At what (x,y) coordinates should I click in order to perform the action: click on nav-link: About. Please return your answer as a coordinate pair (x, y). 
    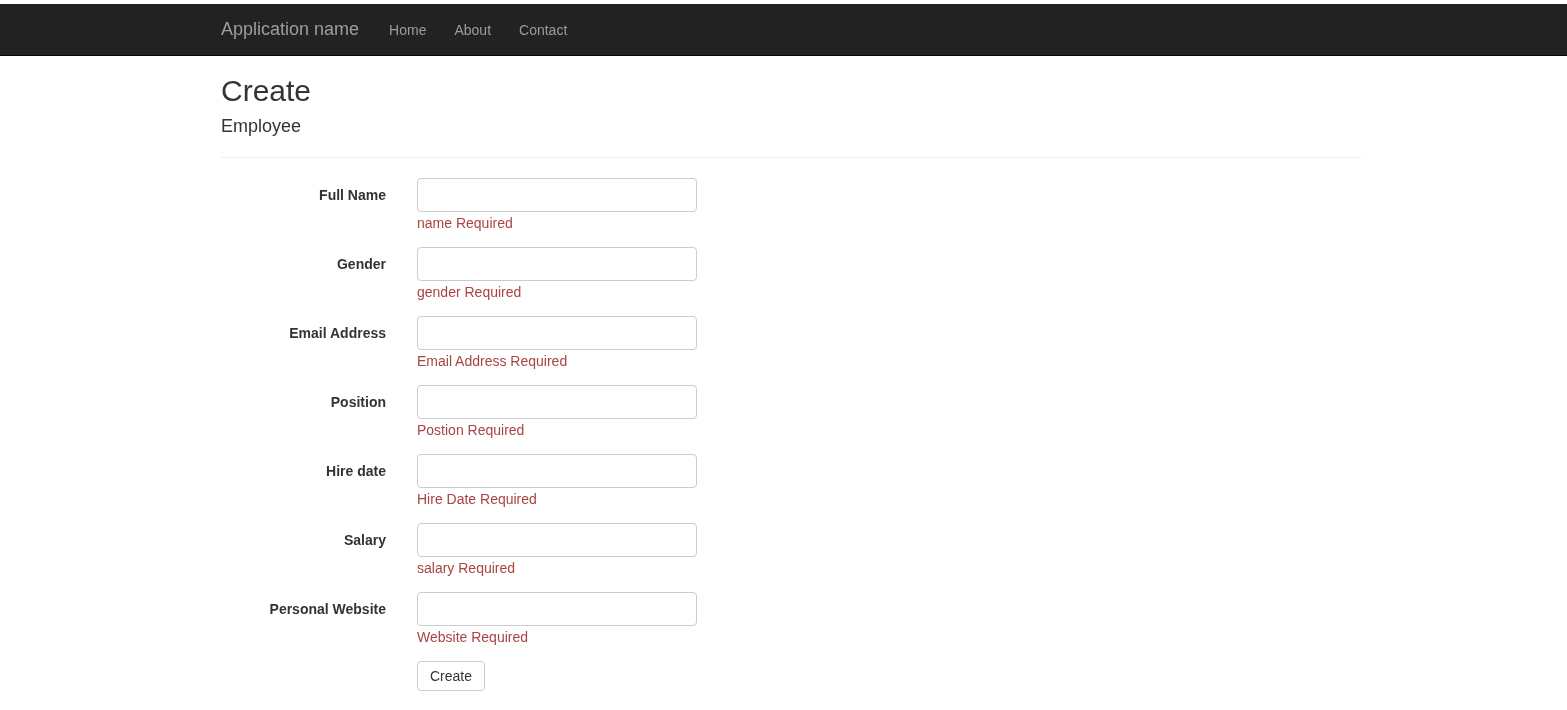
    Looking at the image, I should click on (473, 29).